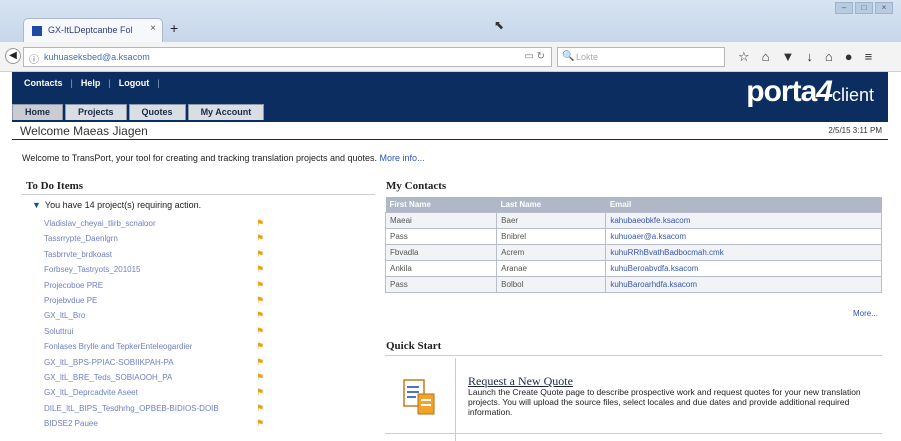  Describe the element at coordinates (96, 112) in the screenshot. I see `tab-projects: Projects` at that location.